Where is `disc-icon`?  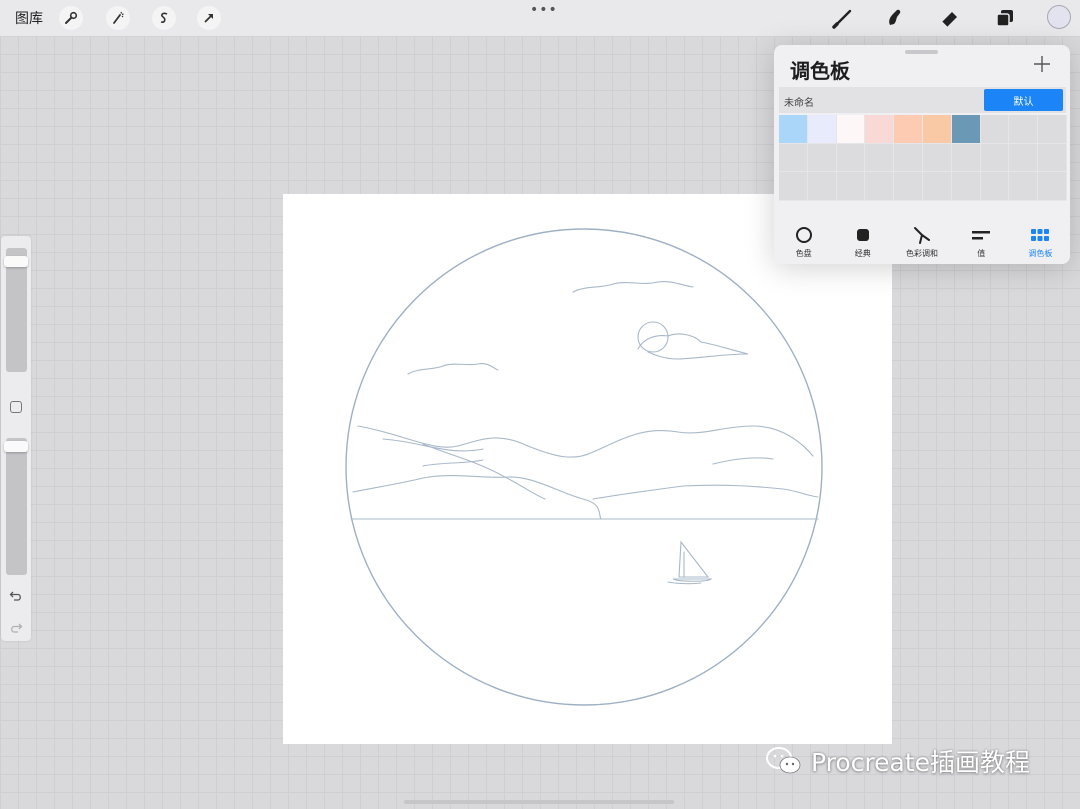 disc-icon is located at coordinates (804, 235).